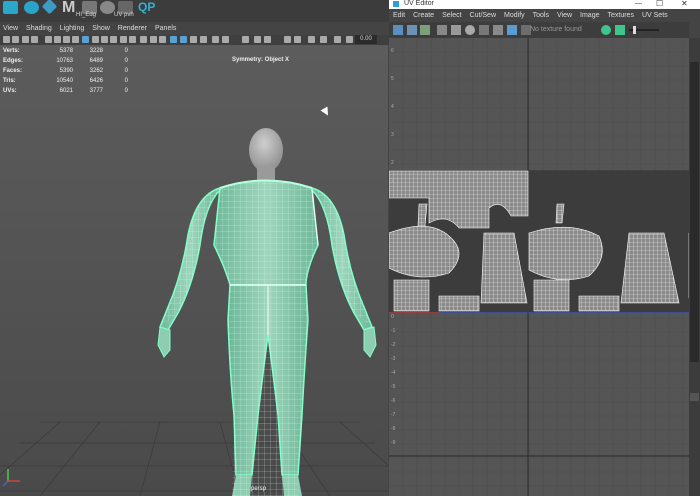 The image size is (700, 496). Describe the element at coordinates (456, 30) in the screenshot. I see `uv-distortion-icon` at that location.